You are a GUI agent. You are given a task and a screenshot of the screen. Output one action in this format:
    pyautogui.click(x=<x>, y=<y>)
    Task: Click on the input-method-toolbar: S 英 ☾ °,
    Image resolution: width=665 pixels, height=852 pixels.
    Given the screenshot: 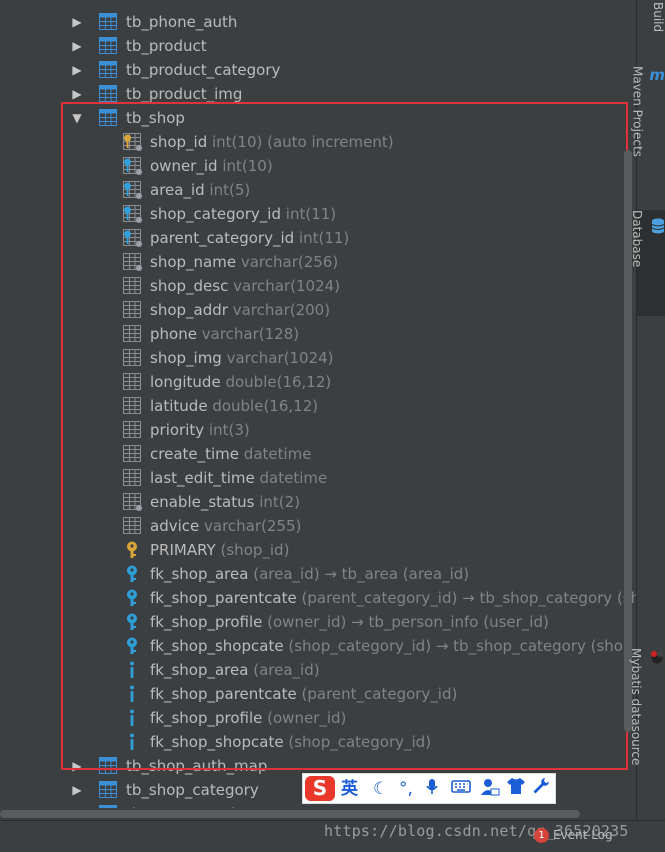 What is the action you would take?
    pyautogui.click(x=429, y=788)
    